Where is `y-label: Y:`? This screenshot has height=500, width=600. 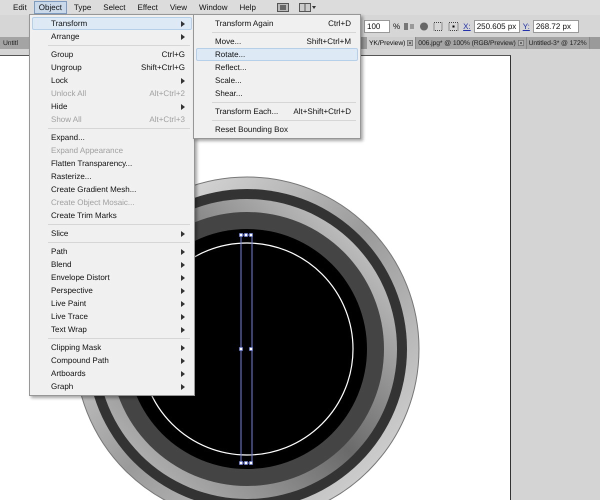
y-label: Y: is located at coordinates (526, 26).